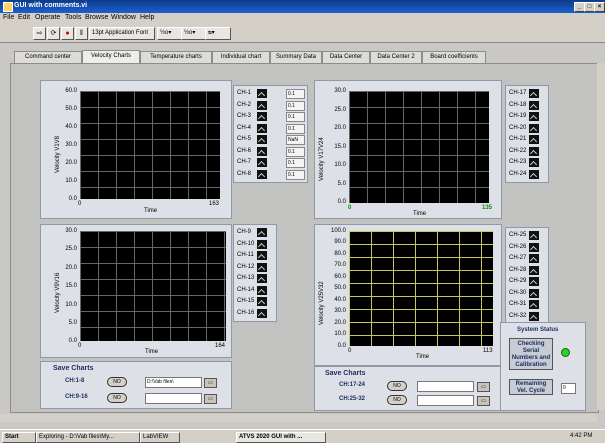  I want to click on align-objects-dropdown: ½o▾, so click(170, 33).